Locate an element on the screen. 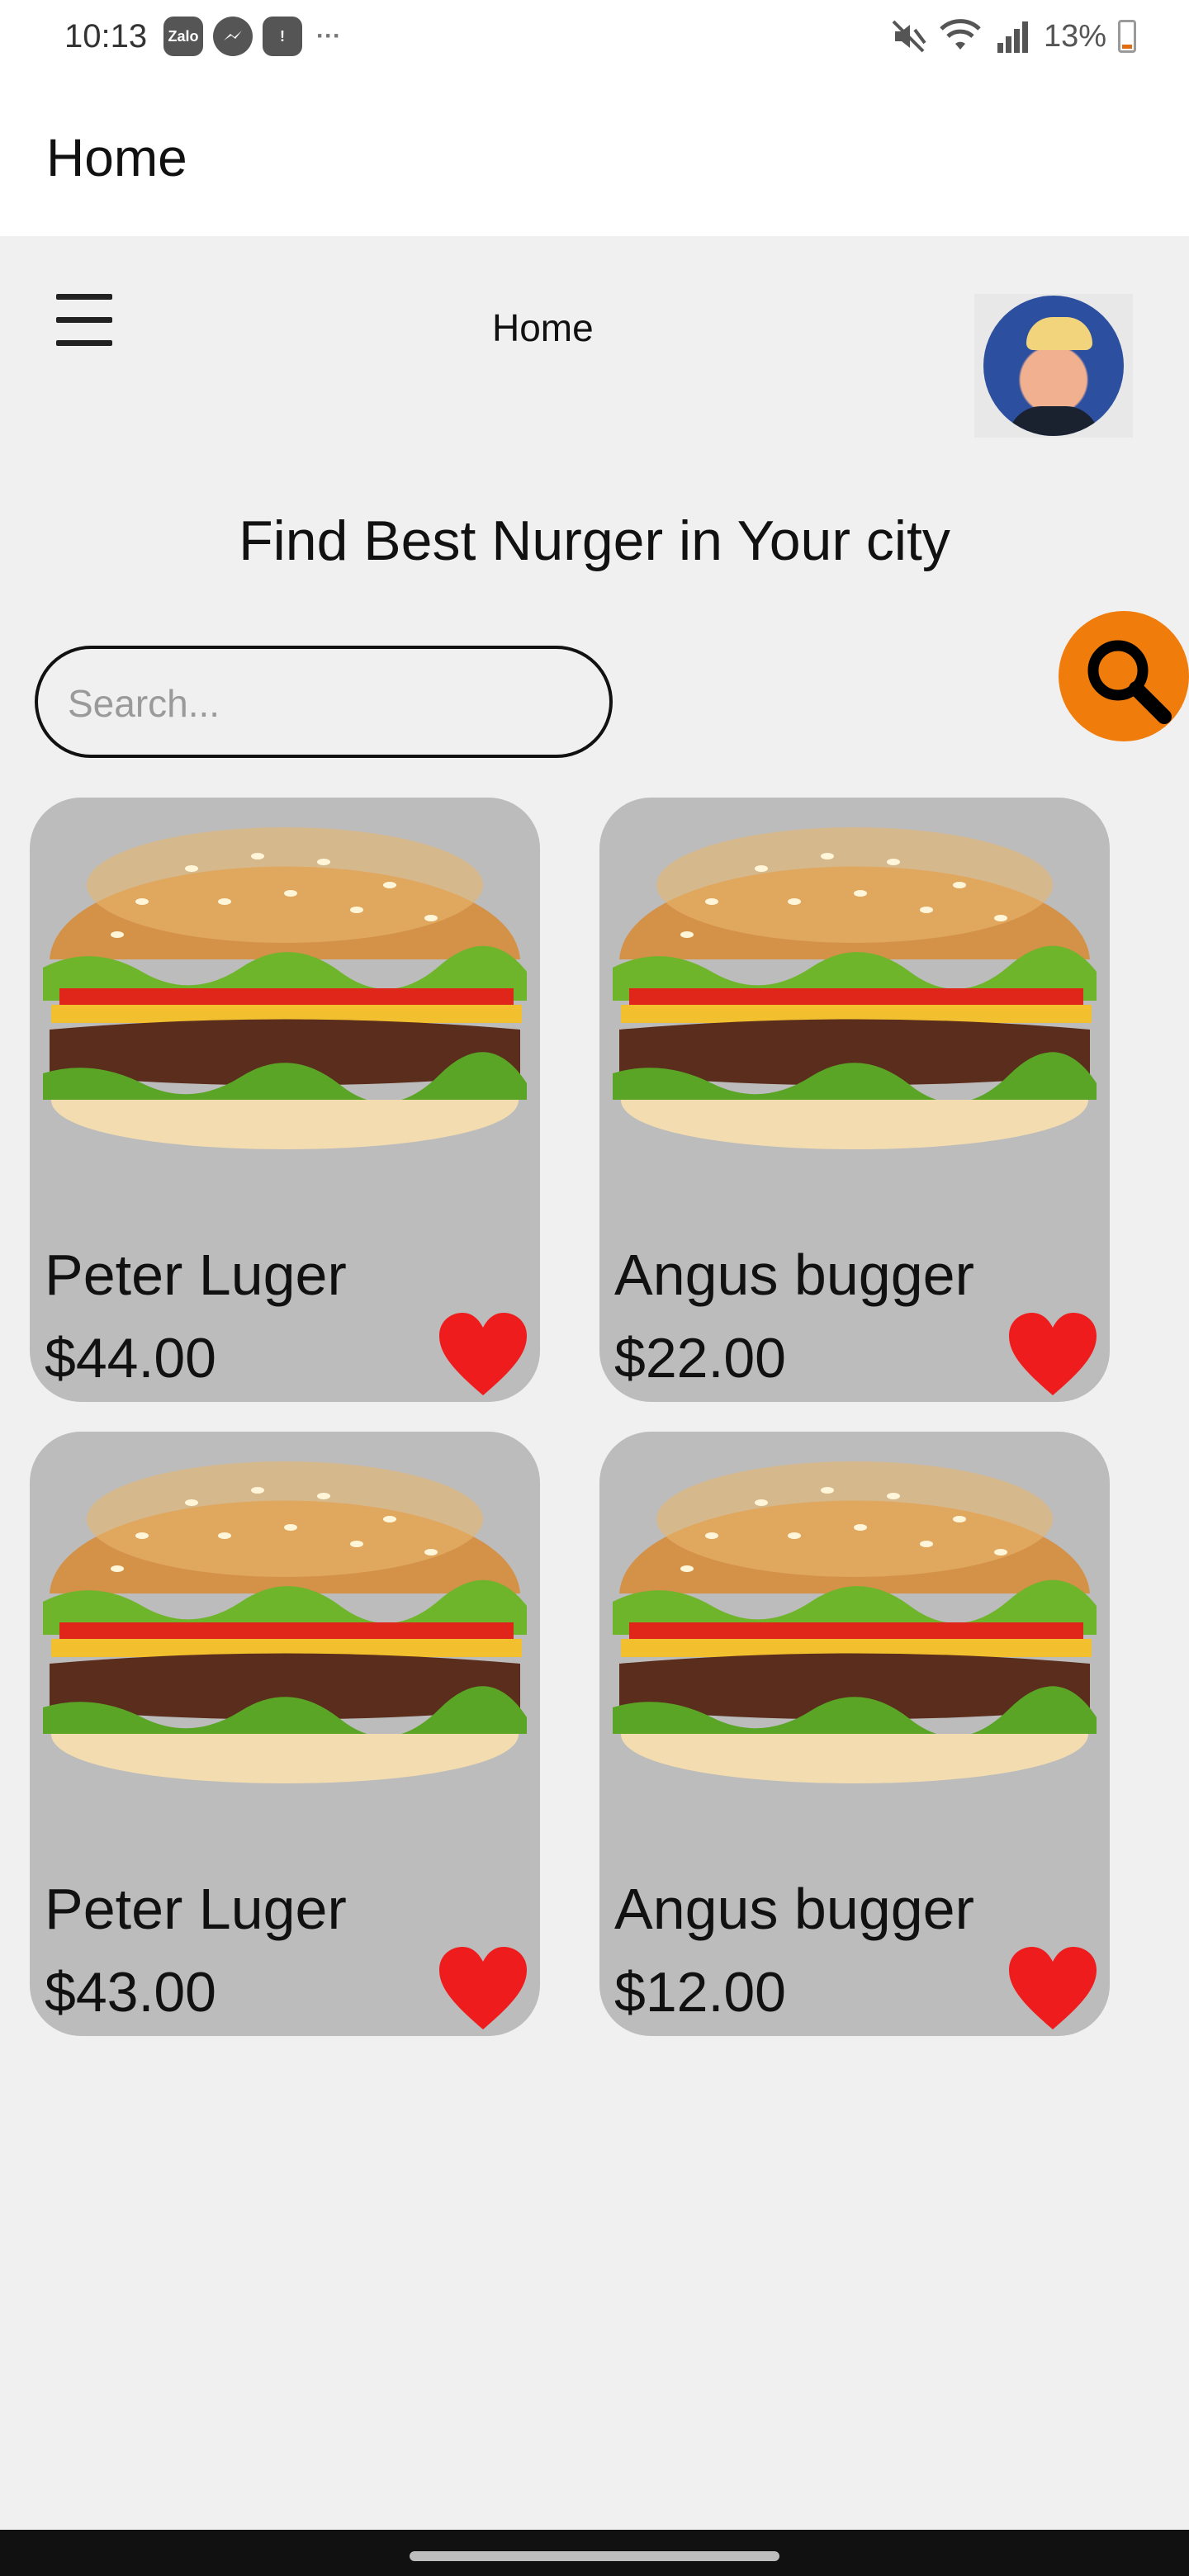 Image resolution: width=1189 pixels, height=2576 pixels. search-field is located at coordinates (324, 702).